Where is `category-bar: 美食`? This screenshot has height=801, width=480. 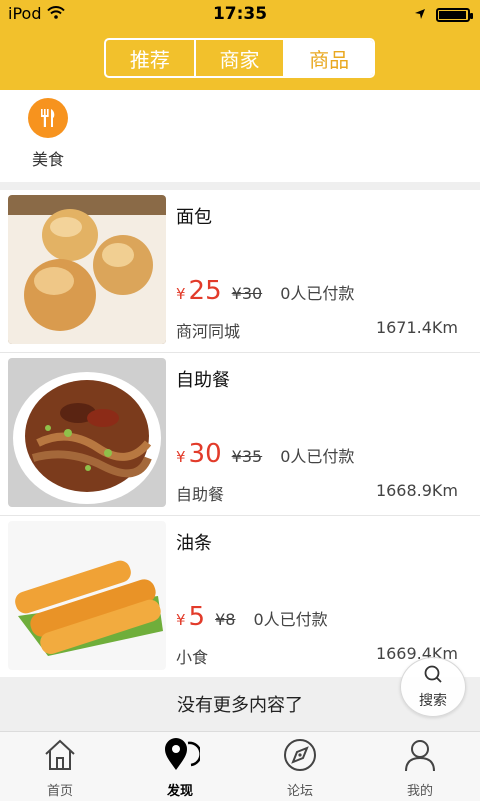
category-bar: 美食 is located at coordinates (240, 136).